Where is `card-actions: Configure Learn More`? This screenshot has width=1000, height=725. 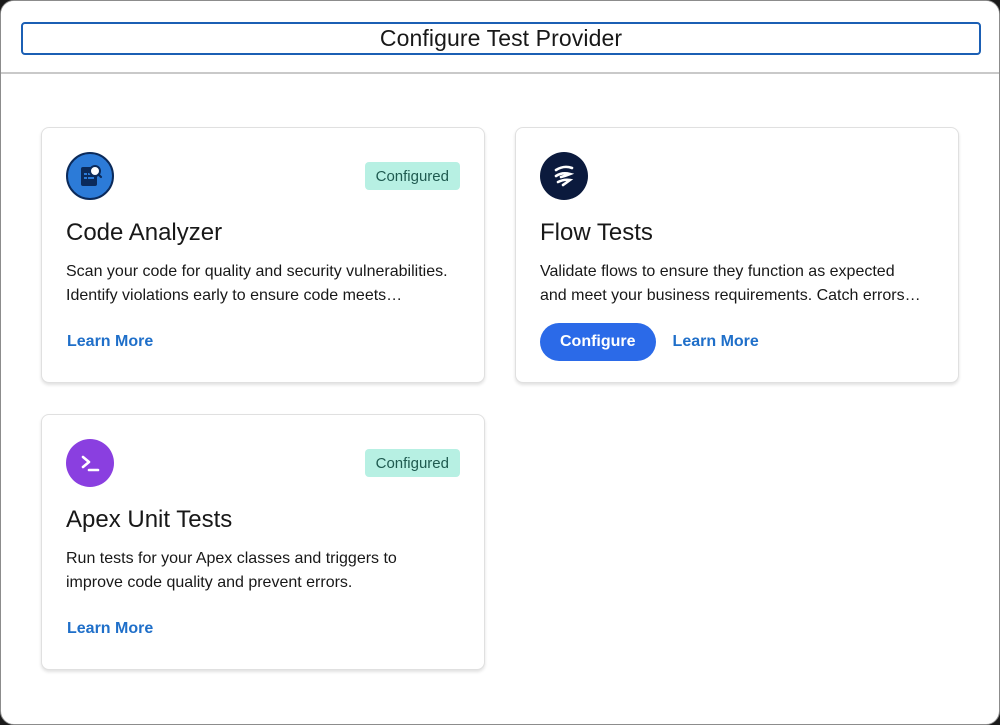
card-actions: Configure Learn More is located at coordinates (649, 342).